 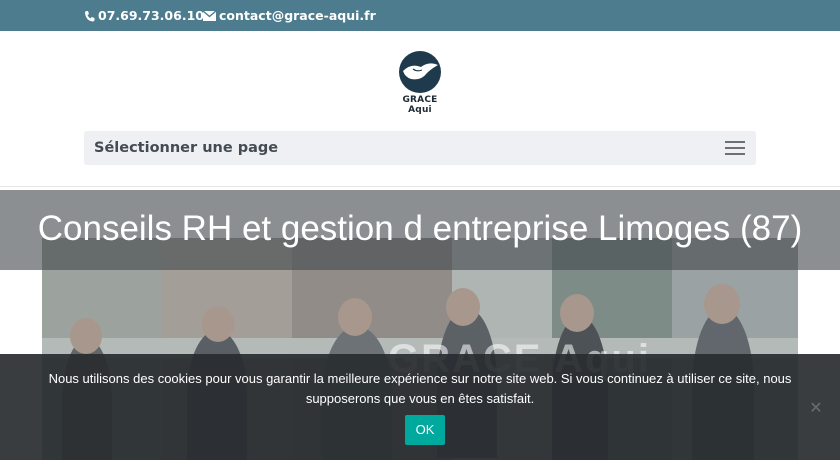 What do you see at coordinates (816, 408) in the screenshot?
I see `close-icon: ✕` at bounding box center [816, 408].